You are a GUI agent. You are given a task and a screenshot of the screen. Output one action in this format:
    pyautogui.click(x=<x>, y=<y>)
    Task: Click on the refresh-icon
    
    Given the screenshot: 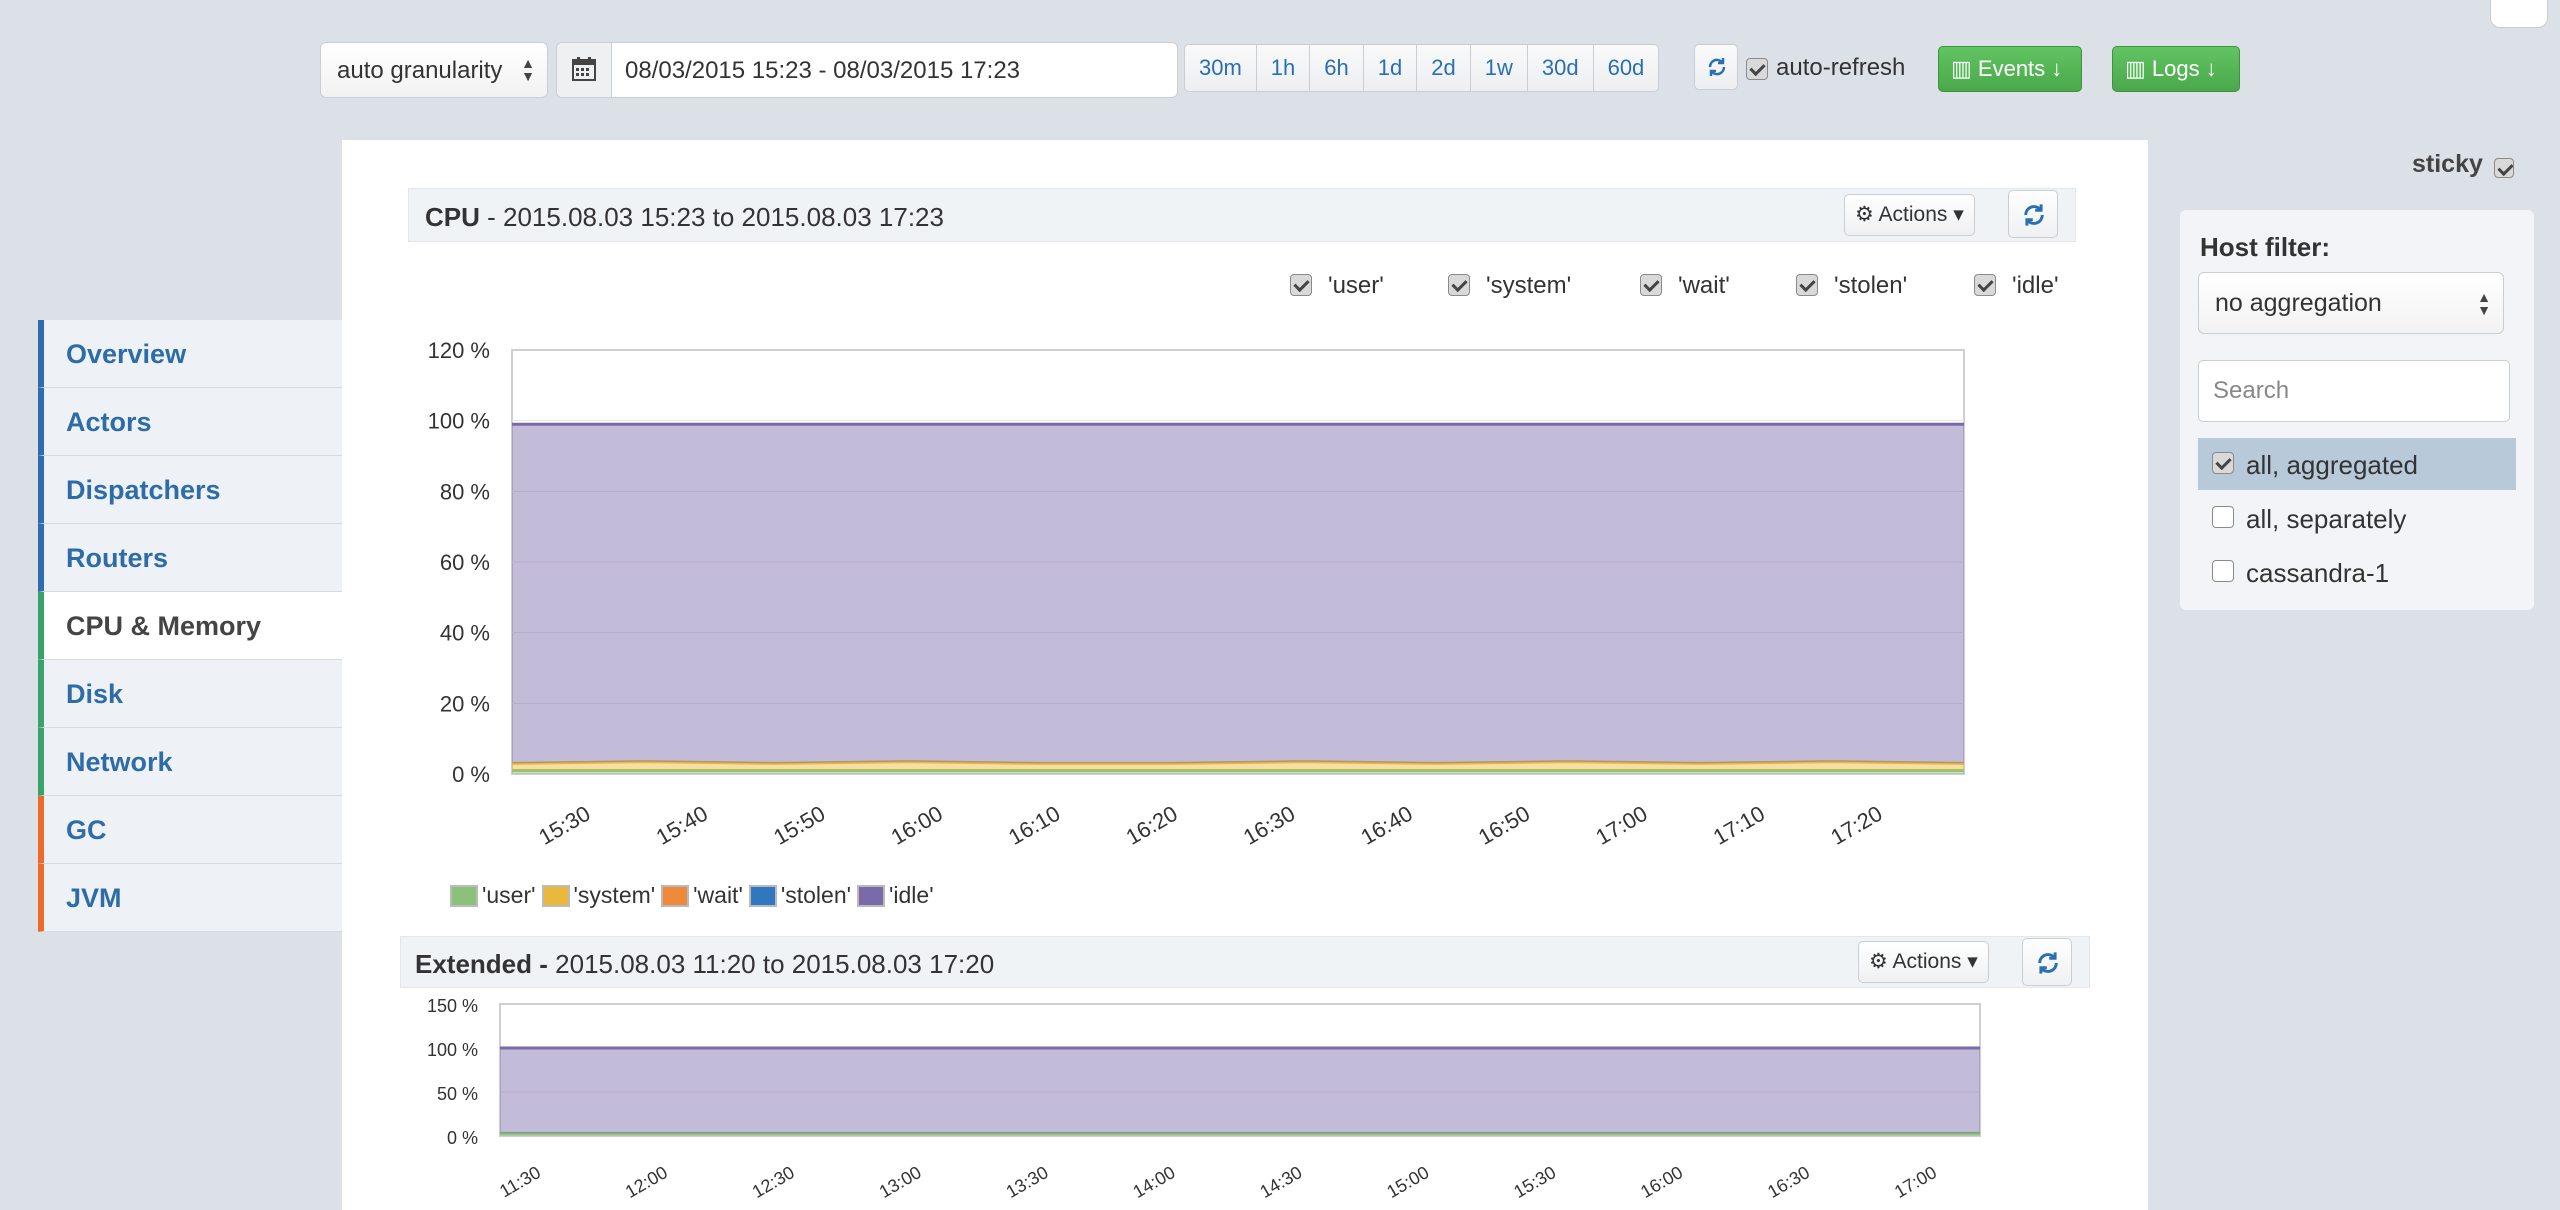 What is the action you would take?
    pyautogui.click(x=2048, y=963)
    